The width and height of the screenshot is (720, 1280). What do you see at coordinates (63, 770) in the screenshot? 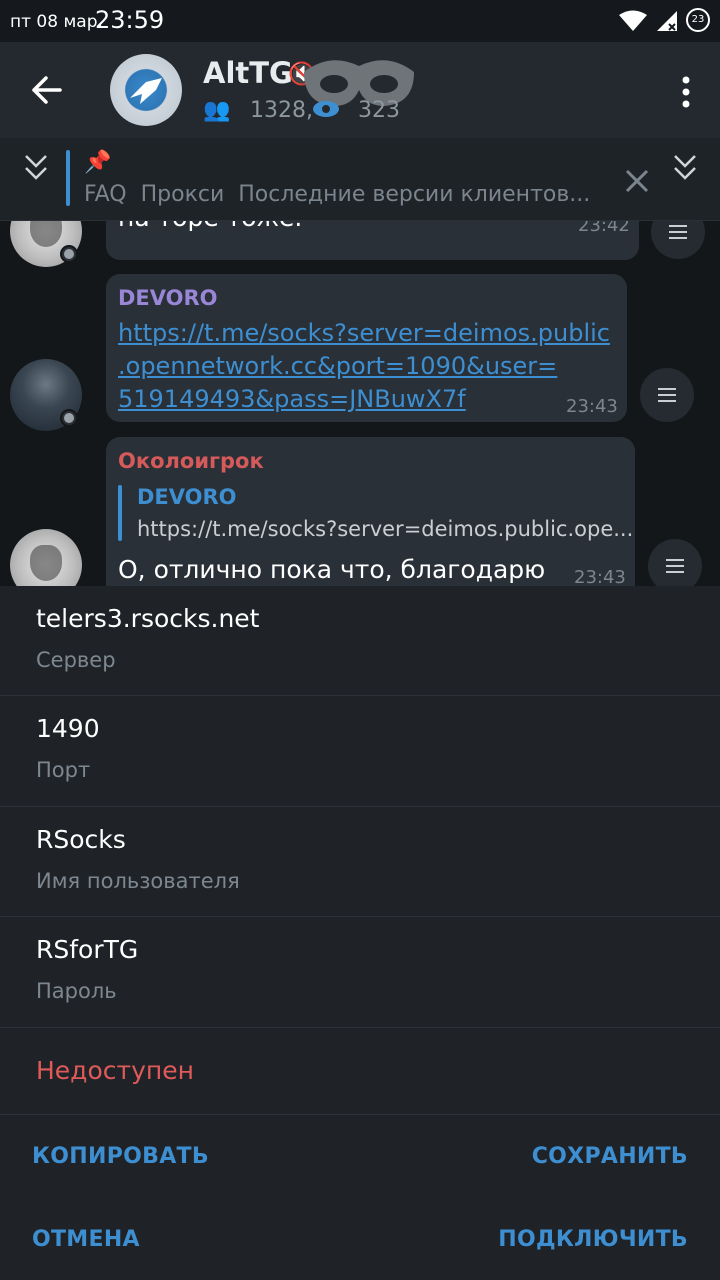
I see `port-label: Порт` at bounding box center [63, 770].